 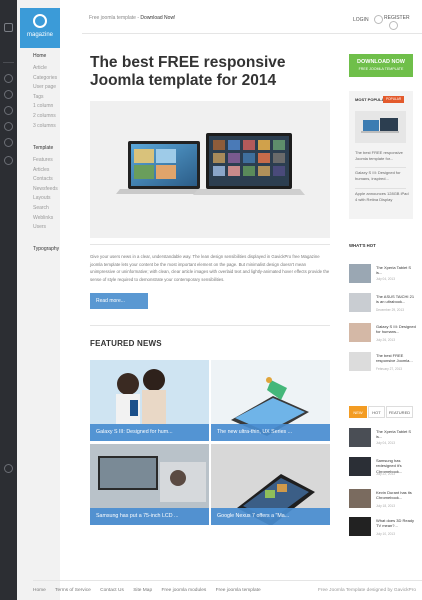 I want to click on featured-news-heading: FEATURED NEWS, so click(x=126, y=343).